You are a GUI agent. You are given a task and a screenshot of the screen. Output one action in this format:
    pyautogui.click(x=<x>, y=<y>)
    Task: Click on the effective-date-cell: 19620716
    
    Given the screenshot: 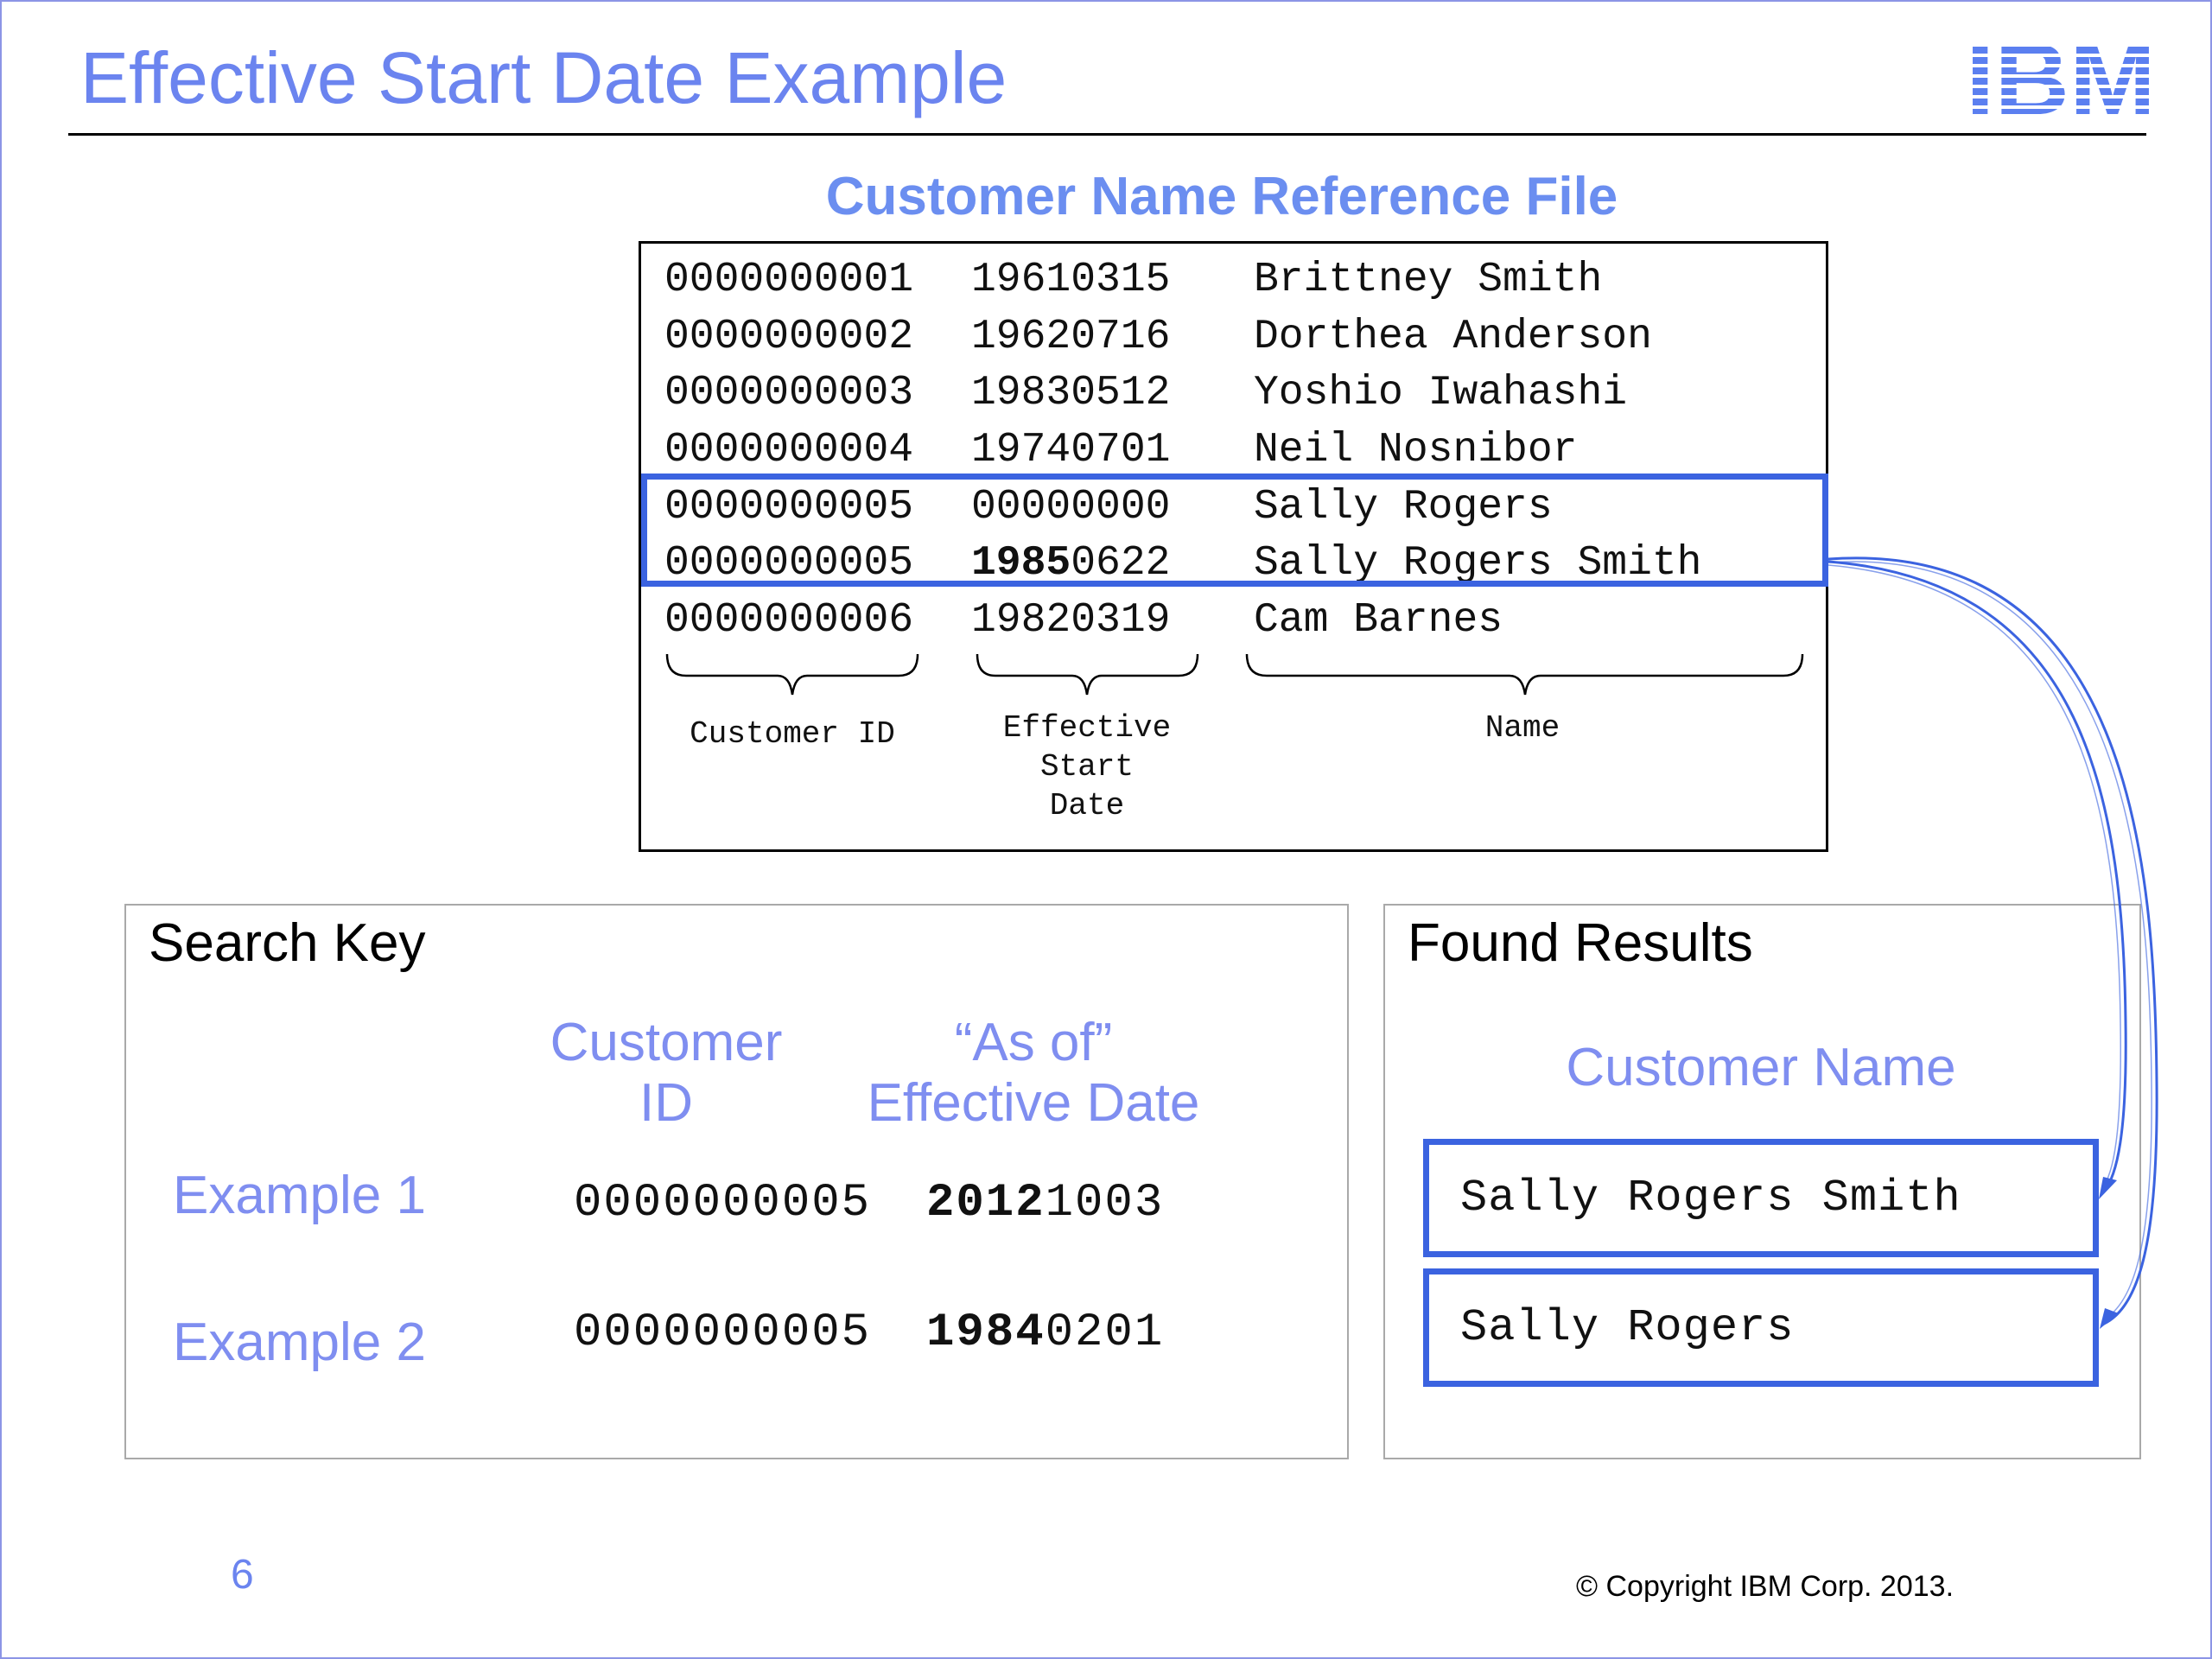 What is the action you would take?
    pyautogui.click(x=1071, y=337)
    